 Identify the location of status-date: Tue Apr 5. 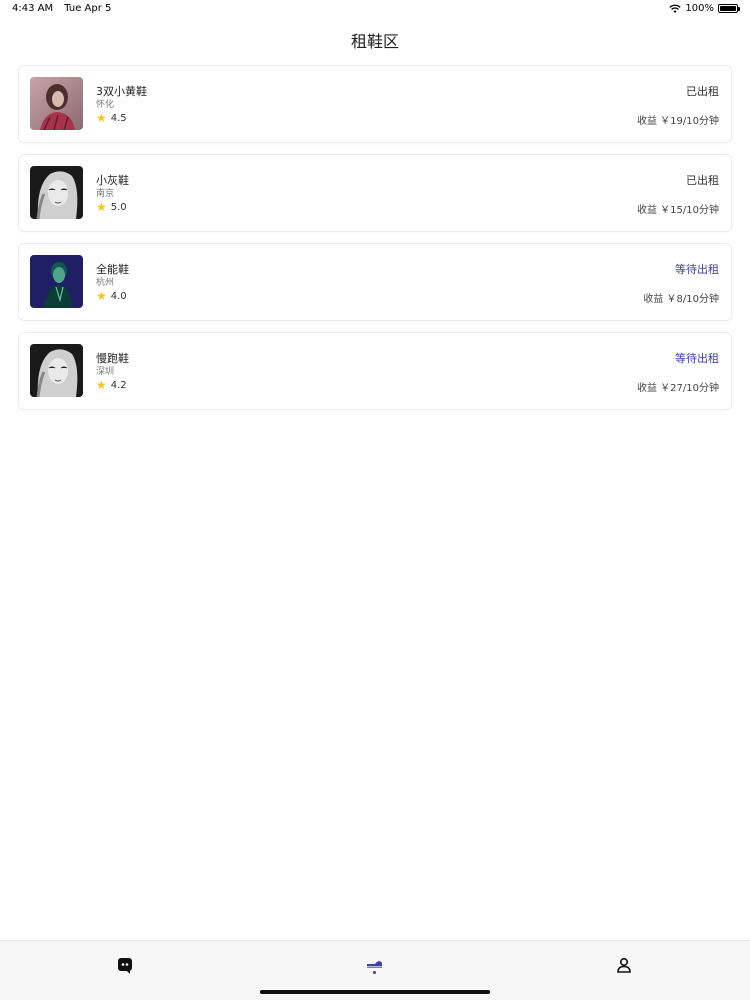
(88, 8).